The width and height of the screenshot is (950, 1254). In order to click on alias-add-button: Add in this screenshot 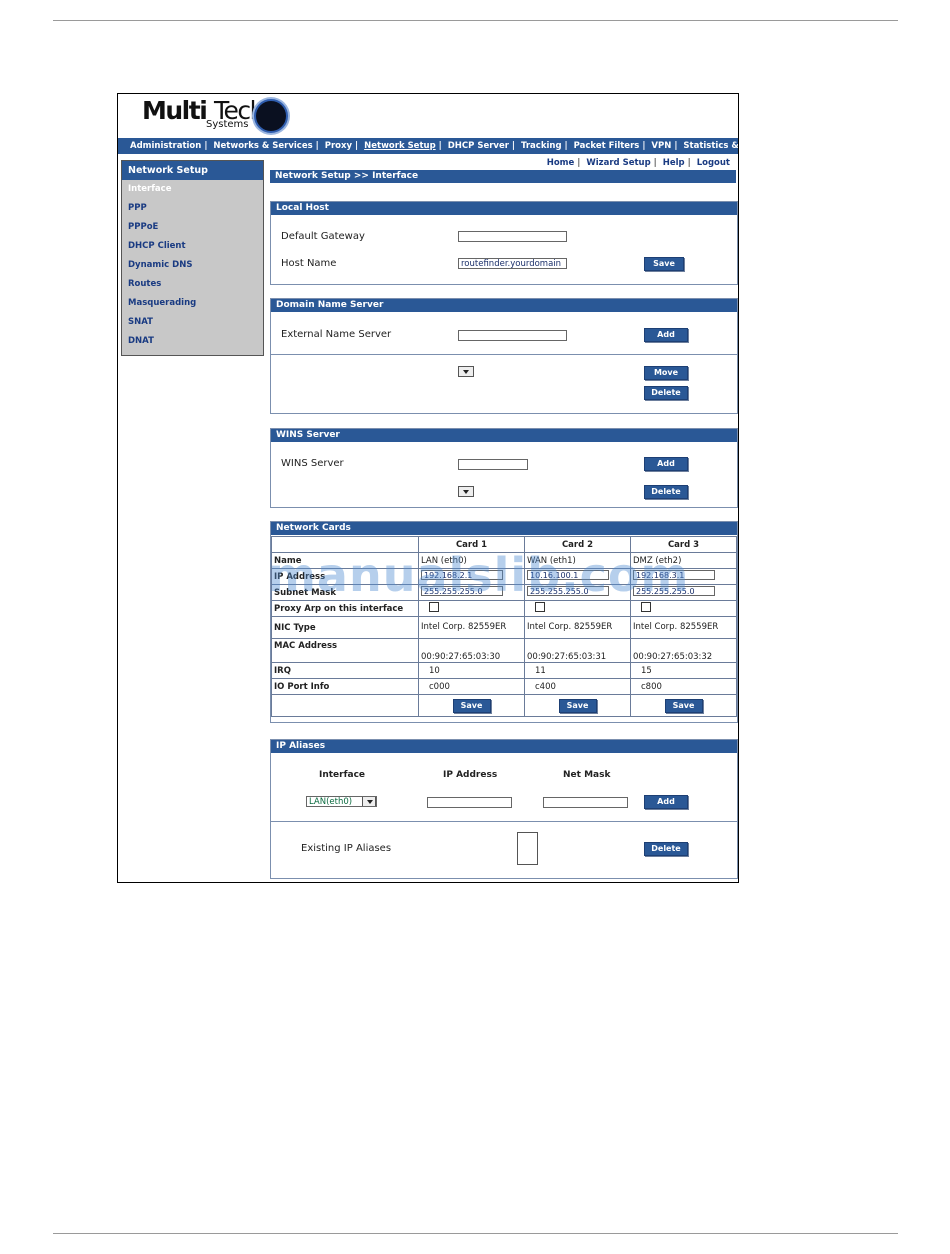, I will do `click(666, 802)`.